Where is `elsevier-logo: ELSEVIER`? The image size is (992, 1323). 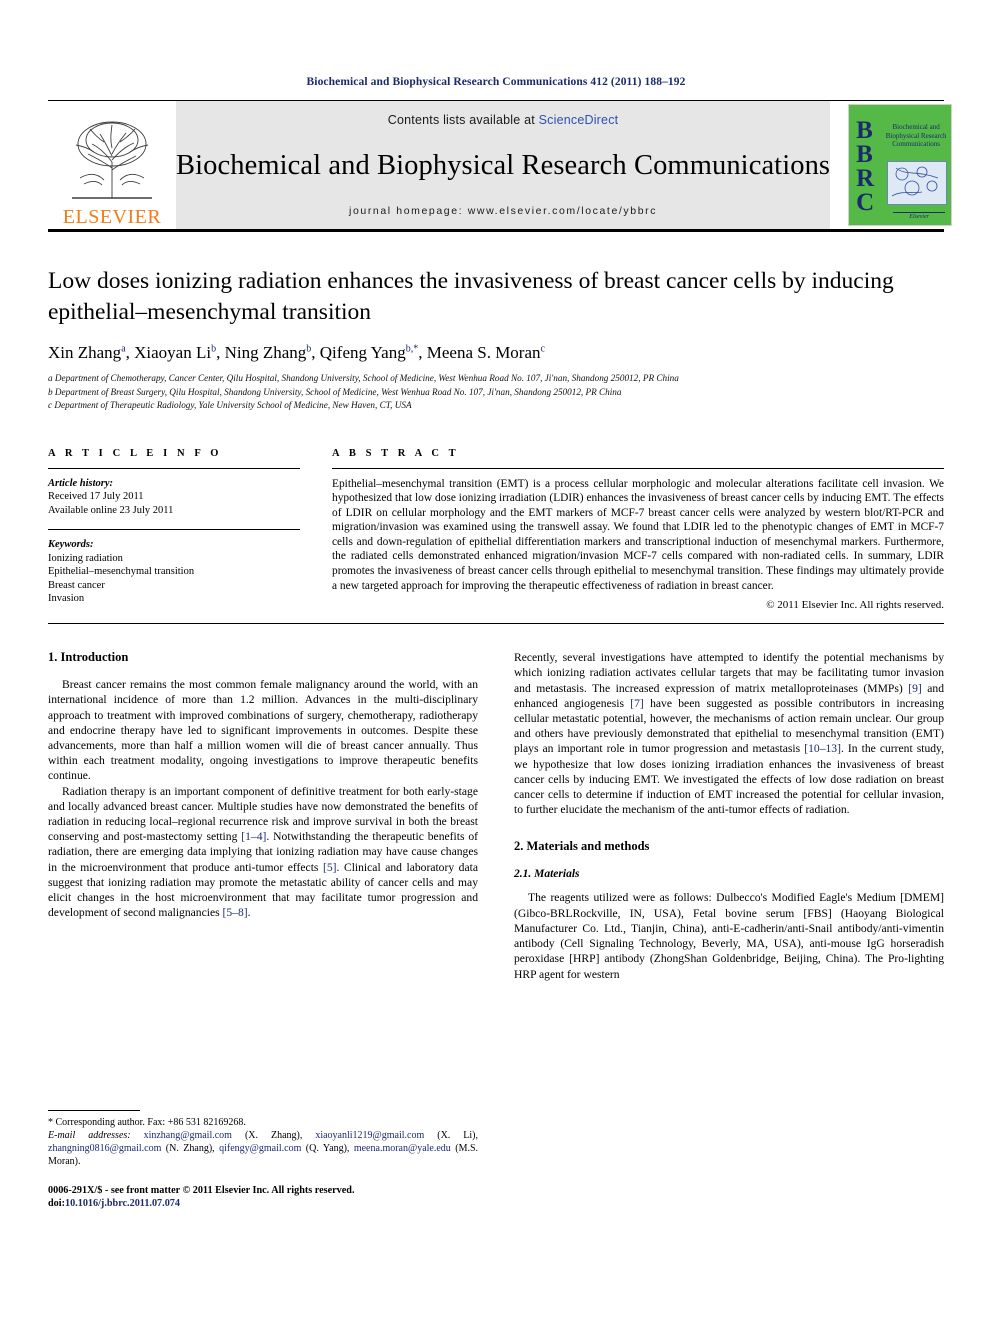 elsevier-logo: ELSEVIER is located at coordinates (112, 165).